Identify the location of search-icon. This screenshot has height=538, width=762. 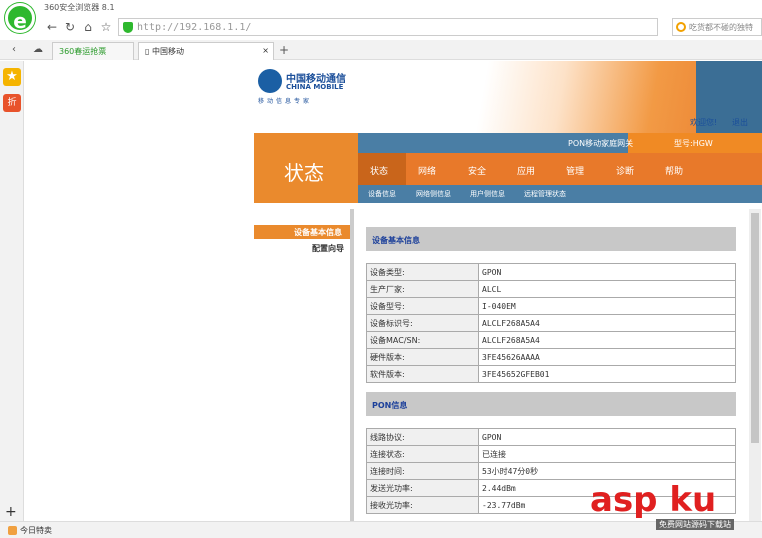
(681, 27).